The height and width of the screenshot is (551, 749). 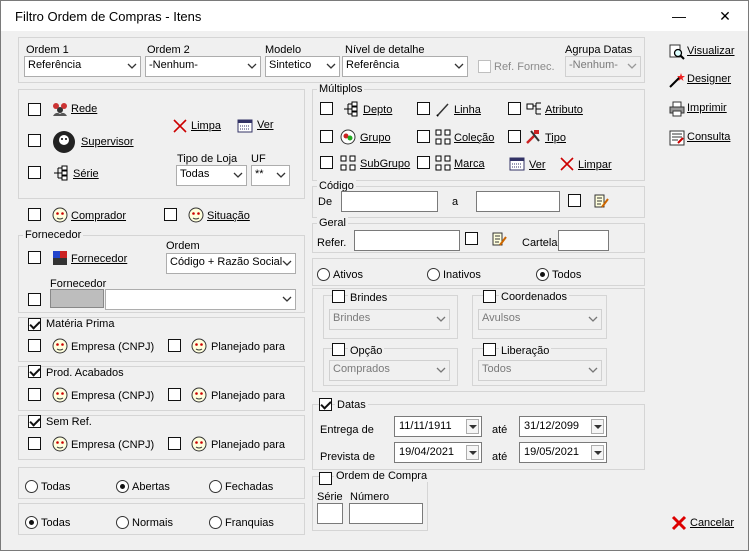 What do you see at coordinates (86, 174) in the screenshot?
I see `serie-label: Série` at bounding box center [86, 174].